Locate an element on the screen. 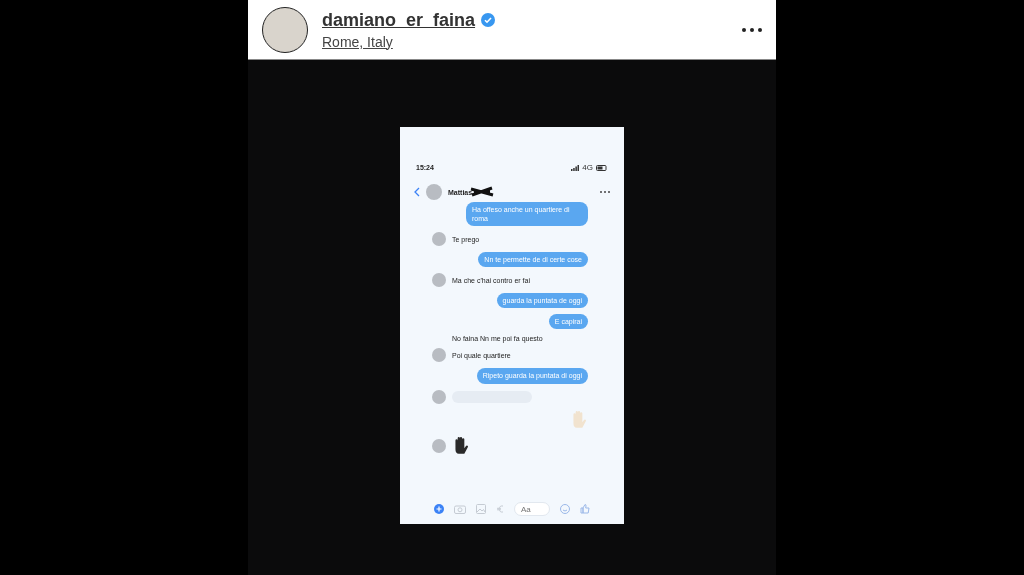  battery-icon is located at coordinates (602, 167).